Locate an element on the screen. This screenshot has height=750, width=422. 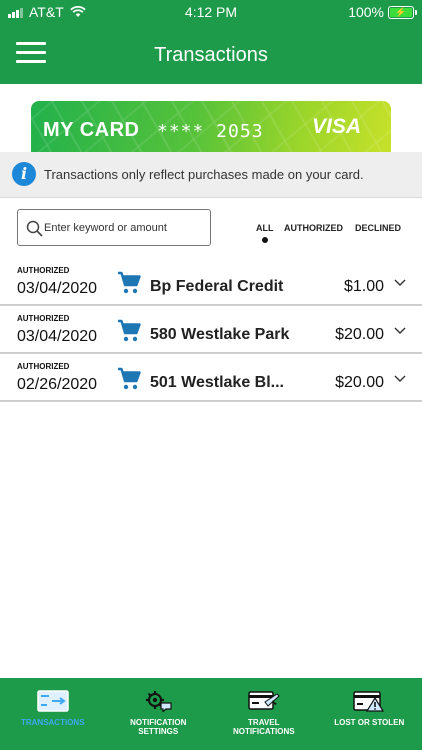
charging-bolt-icon: ⚡ is located at coordinates (401, 12).